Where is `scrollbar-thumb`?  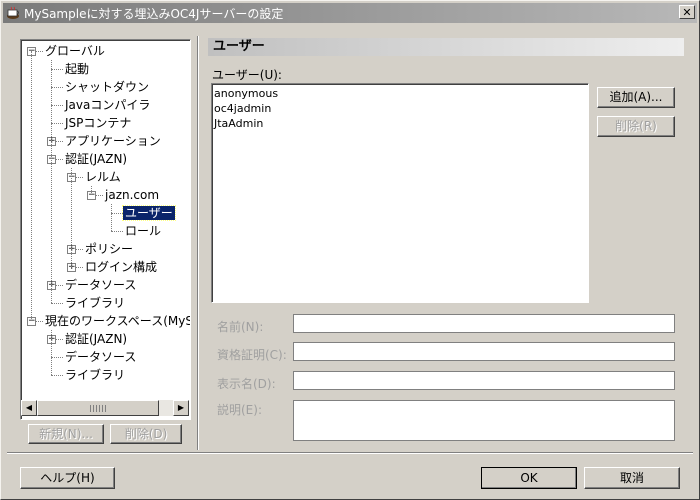 scrollbar-thumb is located at coordinates (98, 408).